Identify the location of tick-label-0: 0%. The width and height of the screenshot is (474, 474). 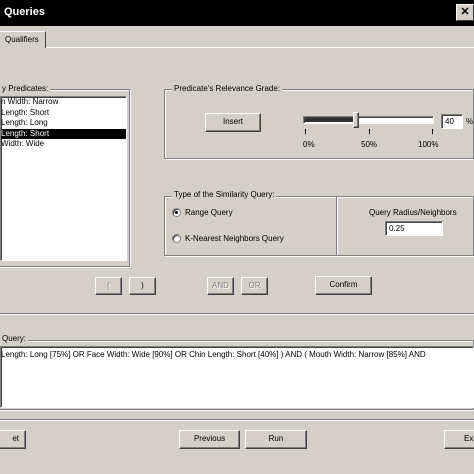
(309, 144).